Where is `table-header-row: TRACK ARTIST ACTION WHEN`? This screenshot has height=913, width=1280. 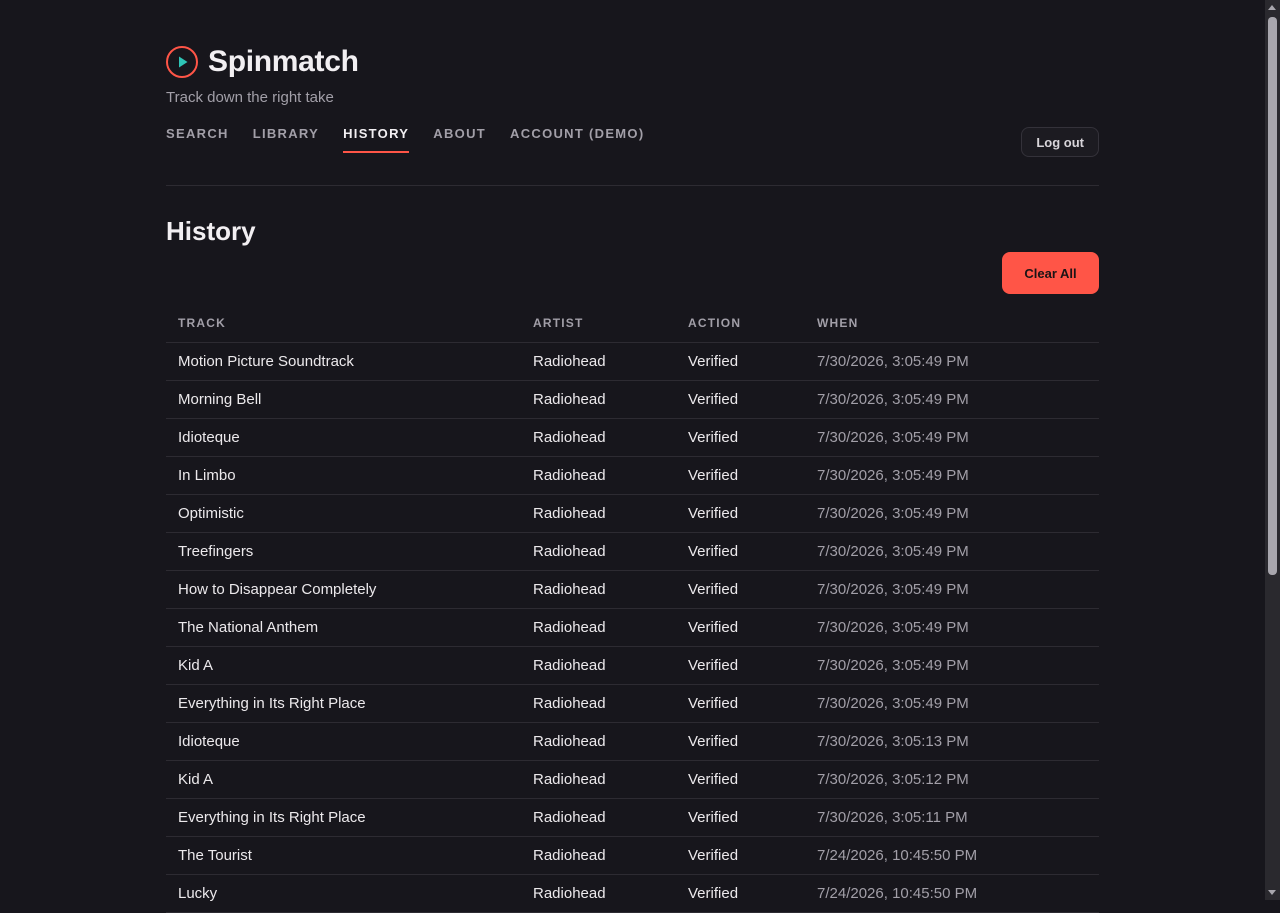 table-header-row: TRACK ARTIST ACTION WHEN is located at coordinates (632, 323).